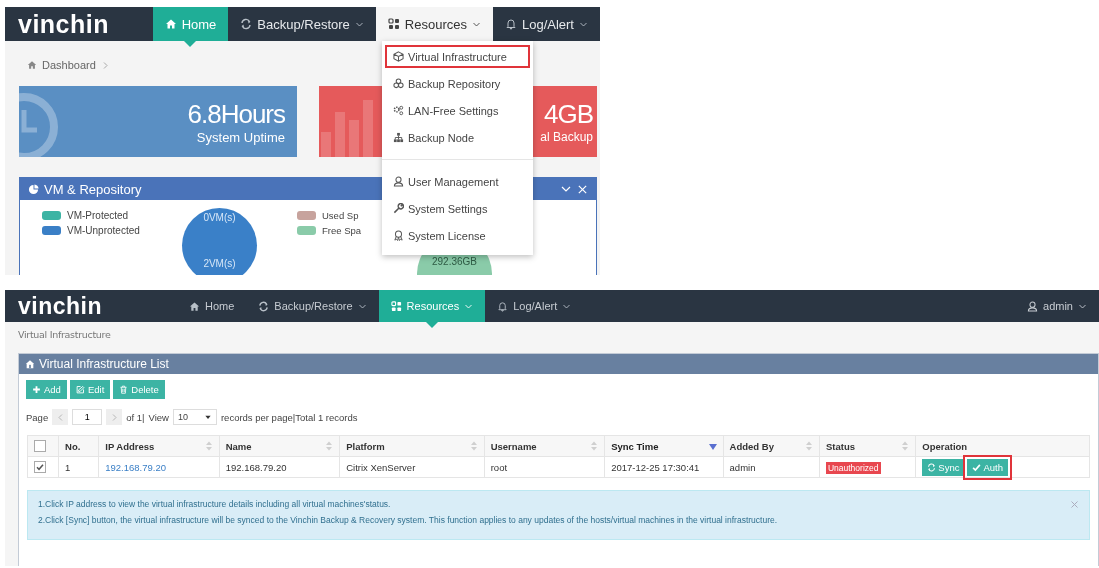 This screenshot has height=568, width=1099. I want to click on table-cell: root, so click(499, 467).